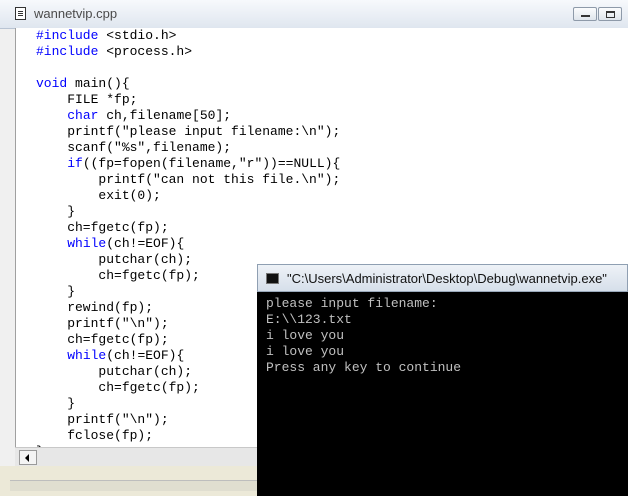 This screenshot has width=628, height=496. I want to click on scroll-left-arrow-icon, so click(28, 457).